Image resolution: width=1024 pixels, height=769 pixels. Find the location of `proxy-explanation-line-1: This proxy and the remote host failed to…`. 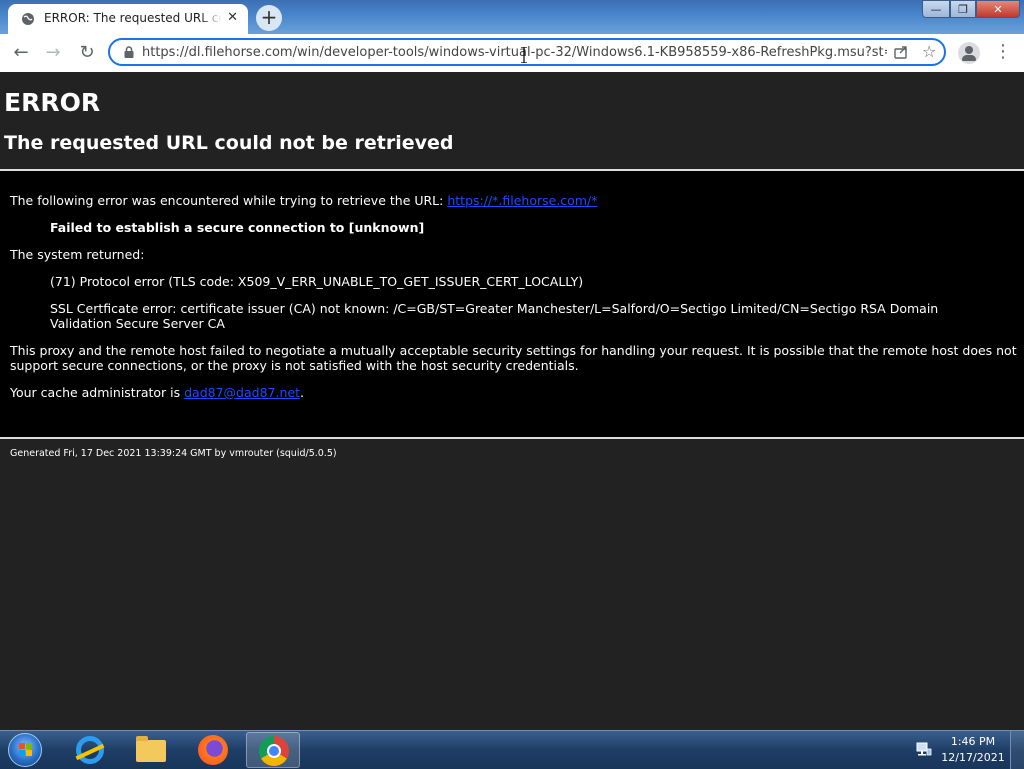

proxy-explanation-line-1: This proxy and the remote host failed to… is located at coordinates (513, 350).